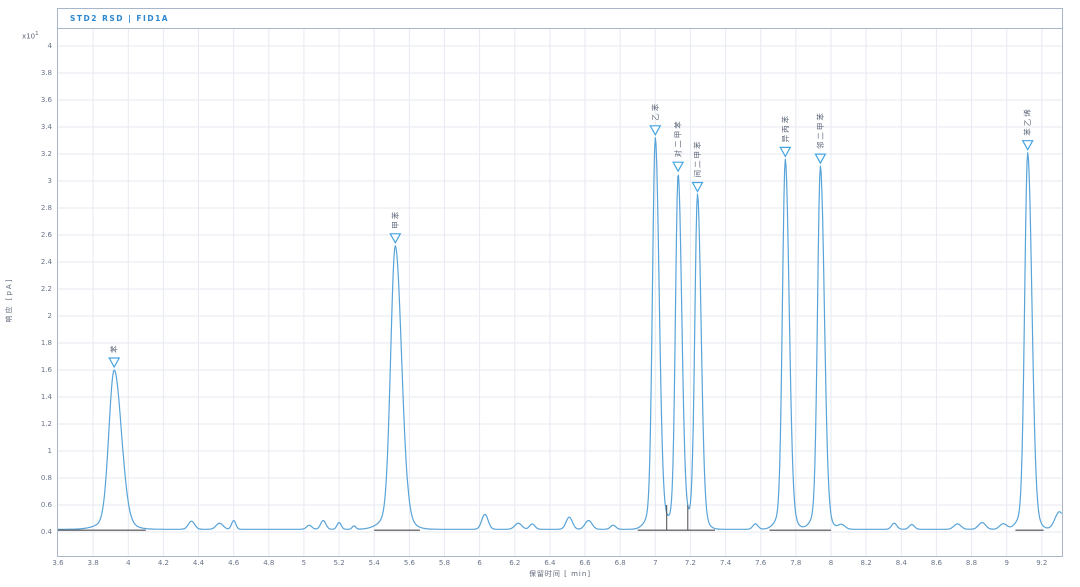  Describe the element at coordinates (551, 518) in the screenshot. I see `integration-marks` at that location.